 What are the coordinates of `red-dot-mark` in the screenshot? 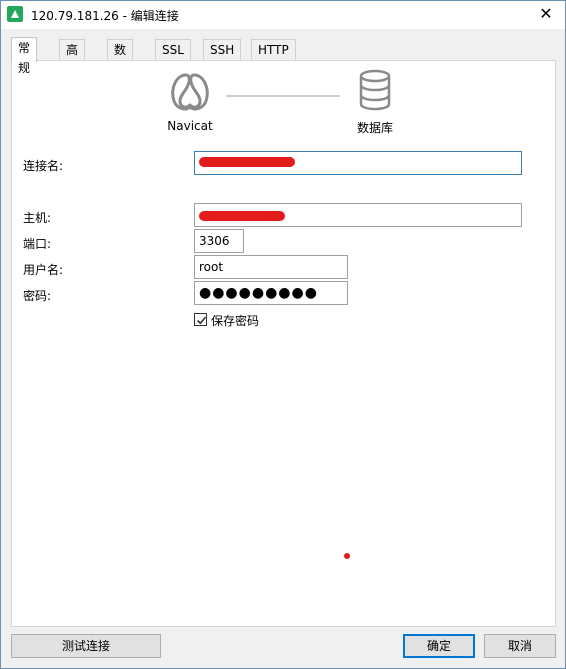 It's located at (347, 556).